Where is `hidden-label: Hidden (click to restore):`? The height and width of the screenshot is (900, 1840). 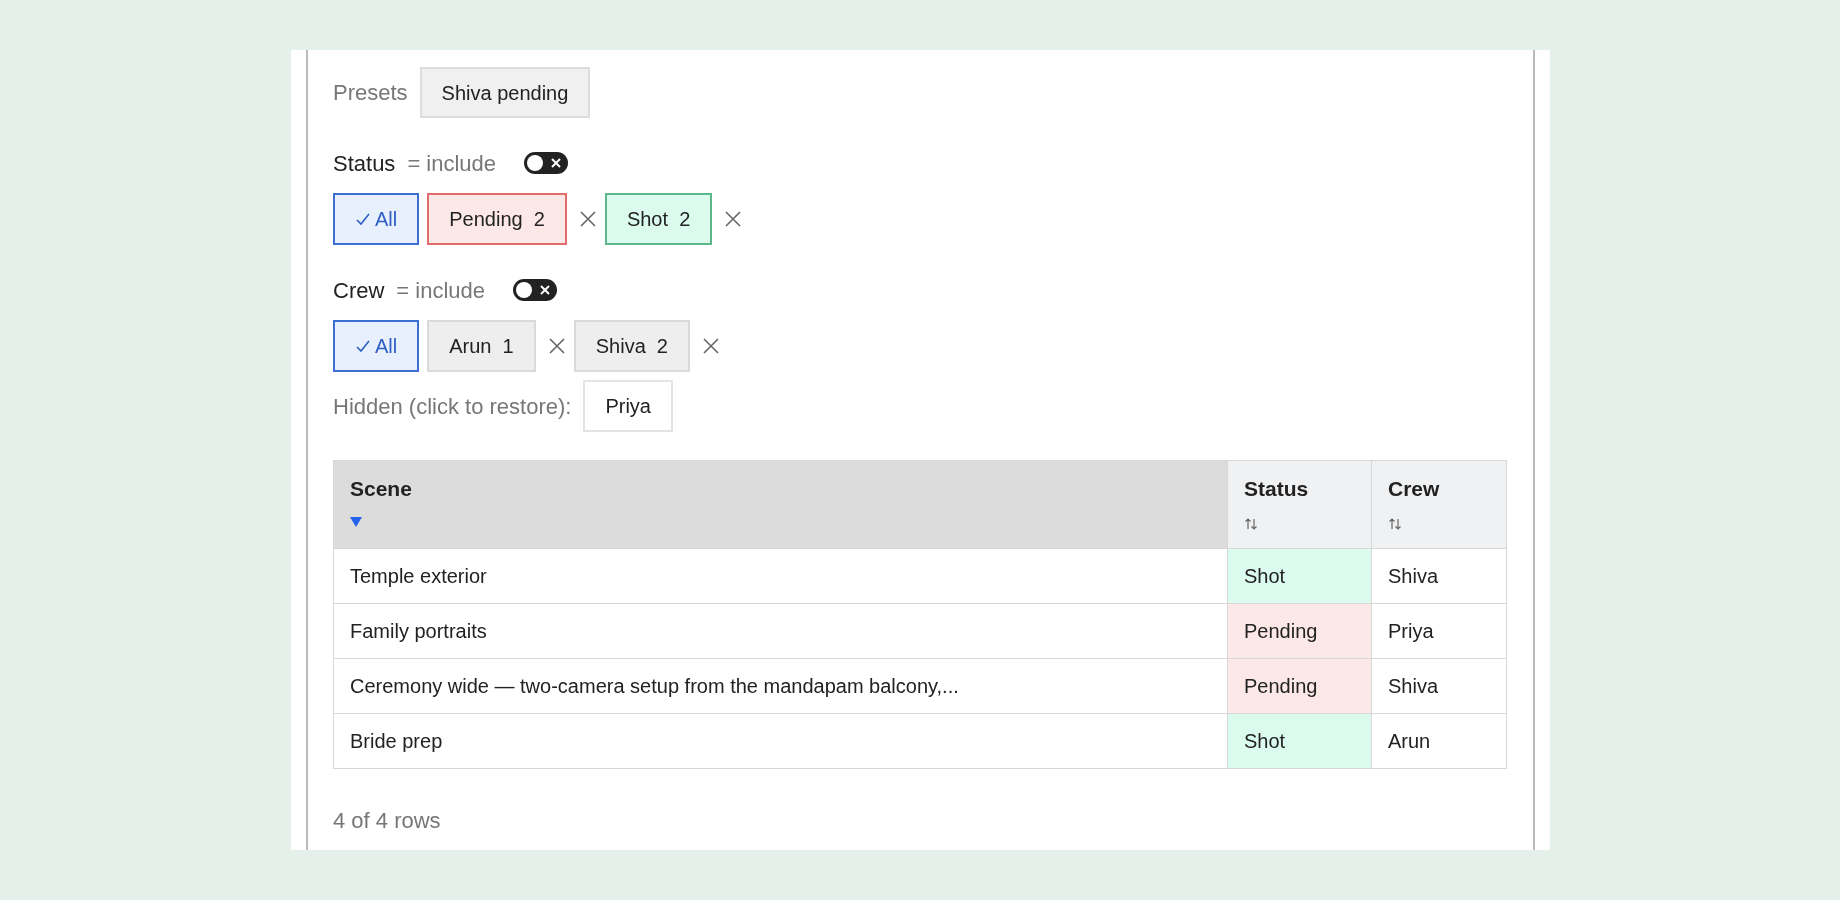
hidden-label: Hidden (click to restore): is located at coordinates (452, 406).